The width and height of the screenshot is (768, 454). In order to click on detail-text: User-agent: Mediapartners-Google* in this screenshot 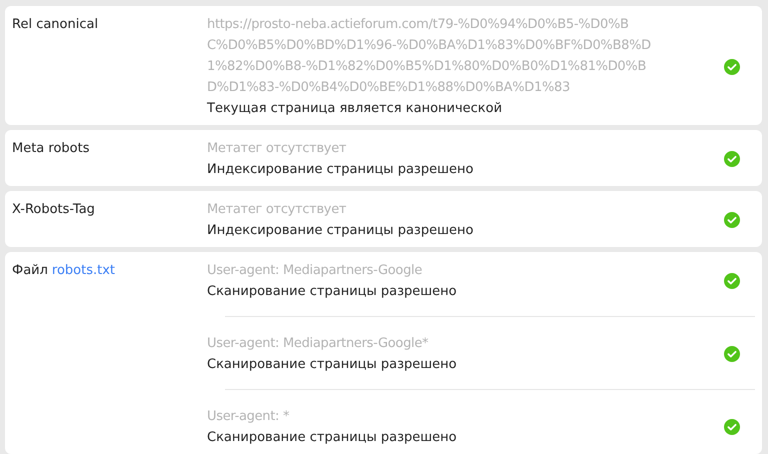, I will do `click(318, 344)`.